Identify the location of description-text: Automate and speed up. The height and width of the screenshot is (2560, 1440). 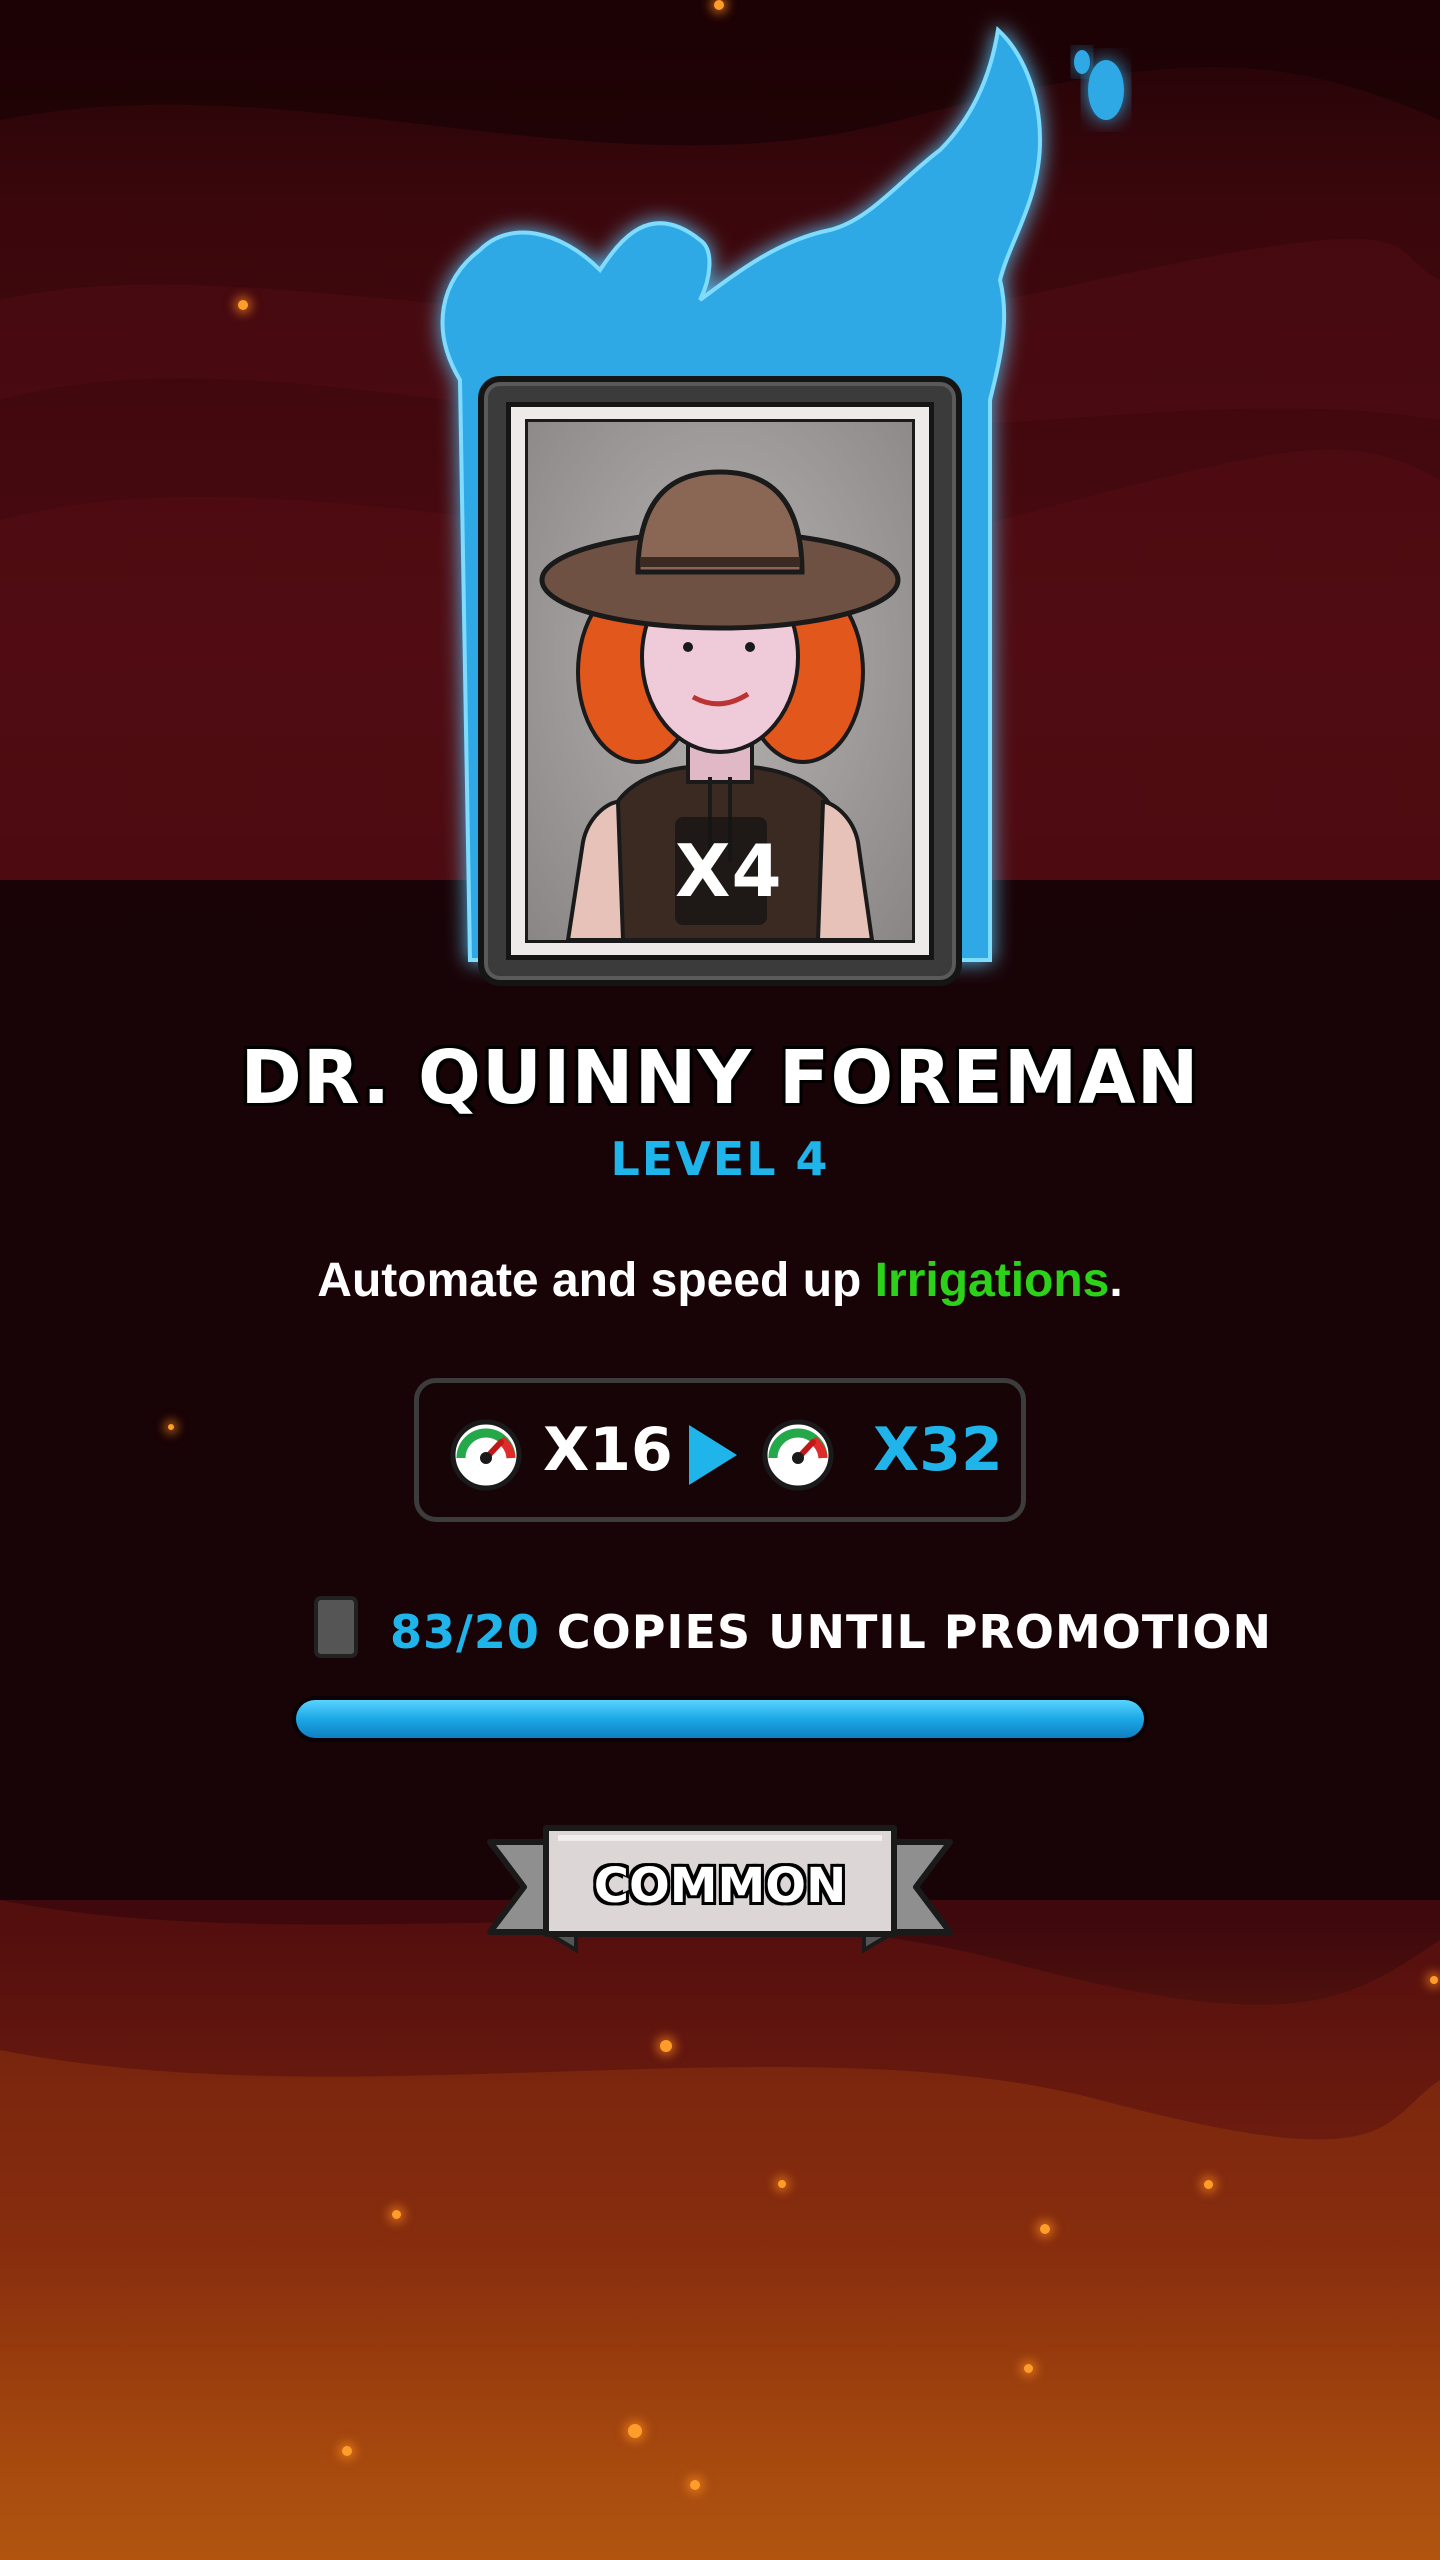
(596, 1280).